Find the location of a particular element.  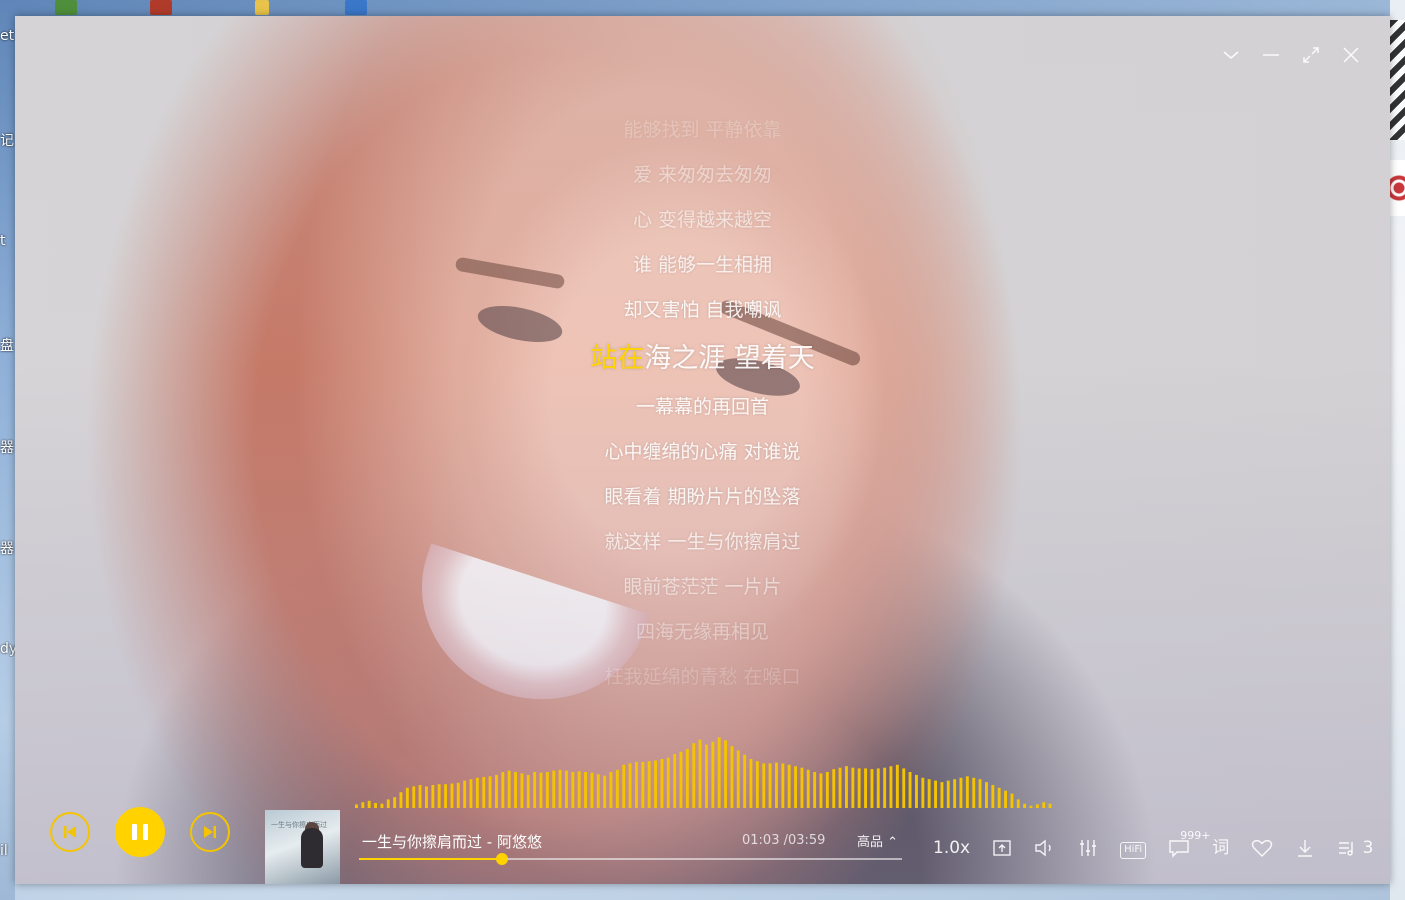

heart-icon is located at coordinates (1262, 848).